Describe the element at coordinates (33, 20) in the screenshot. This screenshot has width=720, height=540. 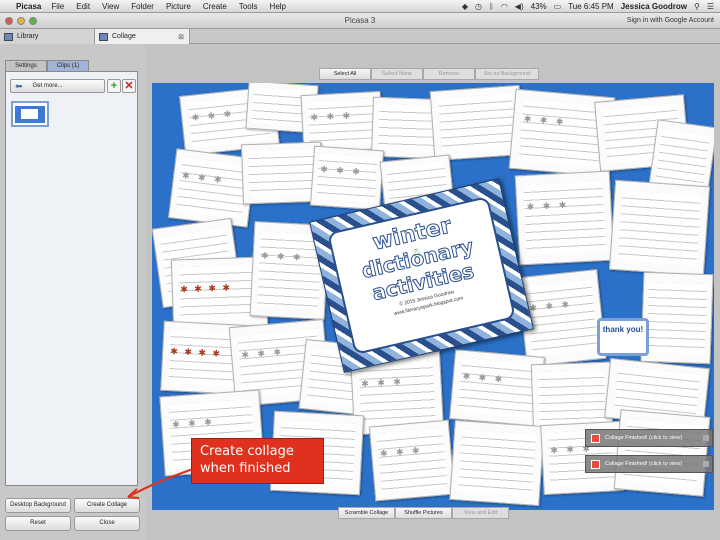
I see `zoom-window-button` at that location.